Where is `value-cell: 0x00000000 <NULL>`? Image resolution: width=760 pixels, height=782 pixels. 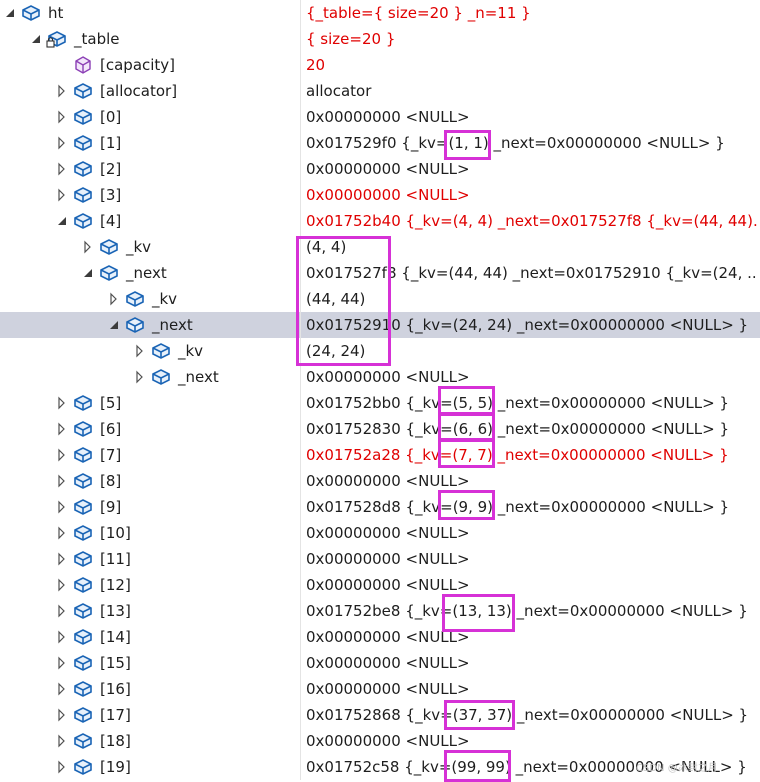
value-cell: 0x00000000 <NULL> is located at coordinates (530, 741).